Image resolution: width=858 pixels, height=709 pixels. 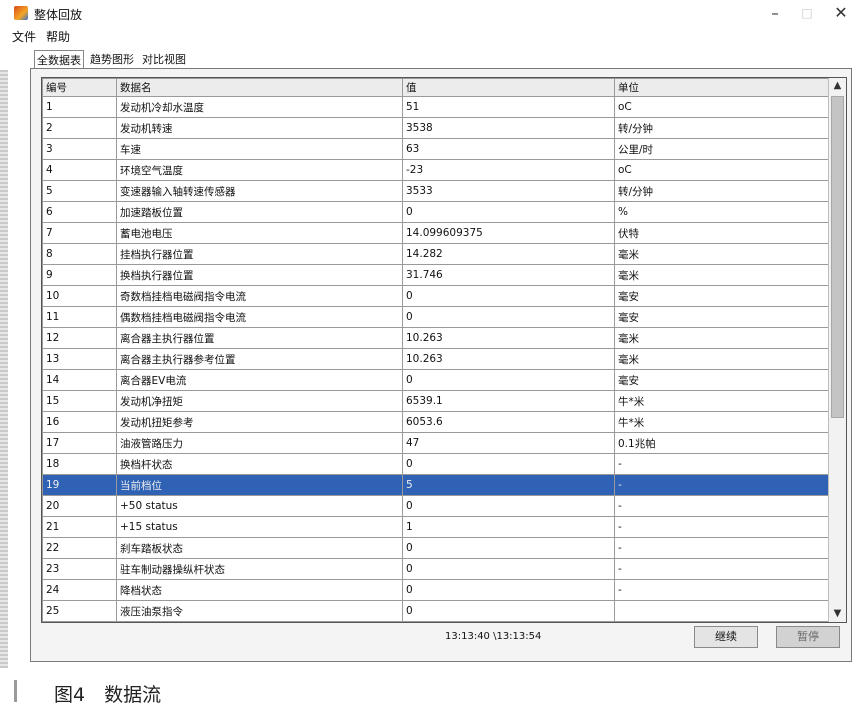 What do you see at coordinates (508, 107) in the screenshot?
I see `cell-value: 51` at bounding box center [508, 107].